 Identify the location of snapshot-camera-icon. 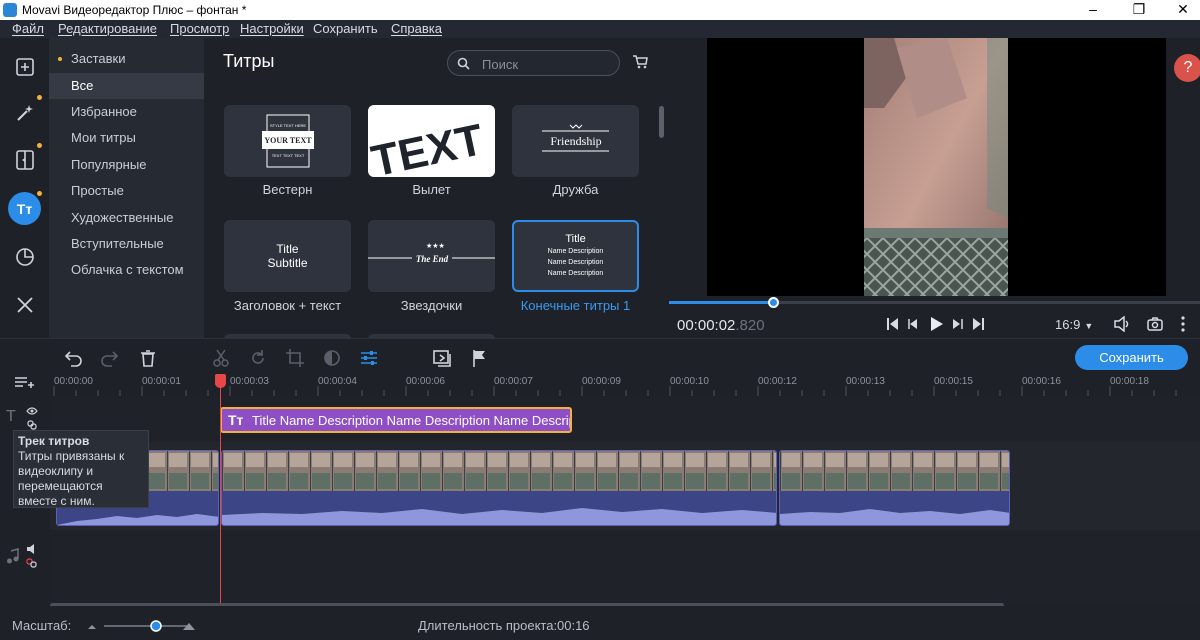
(1155, 324).